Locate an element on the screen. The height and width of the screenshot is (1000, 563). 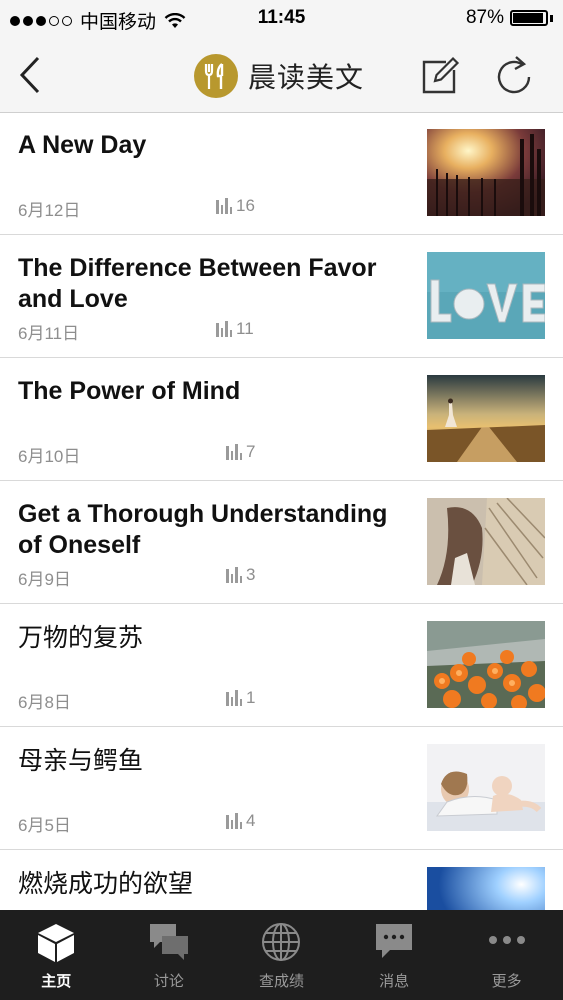
tab-home: 主页 is located at coordinates (56, 955).